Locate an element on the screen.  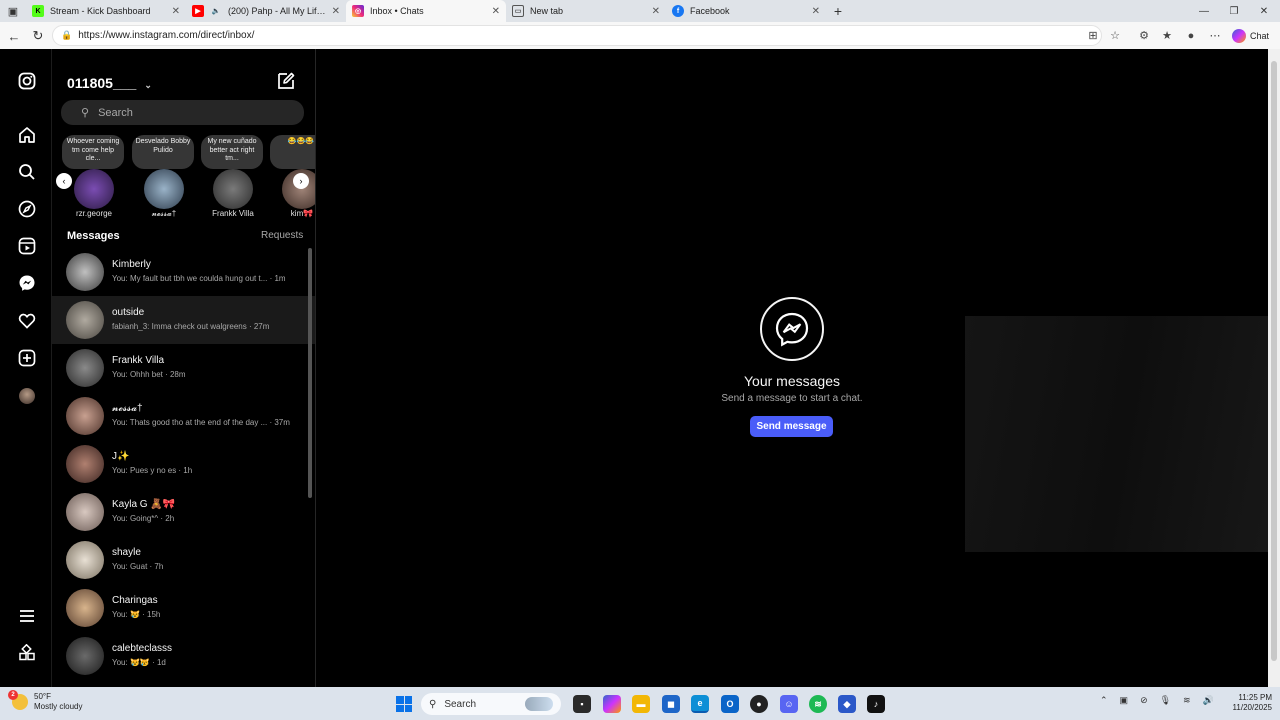
explore-icon is located at coordinates (27, 209).